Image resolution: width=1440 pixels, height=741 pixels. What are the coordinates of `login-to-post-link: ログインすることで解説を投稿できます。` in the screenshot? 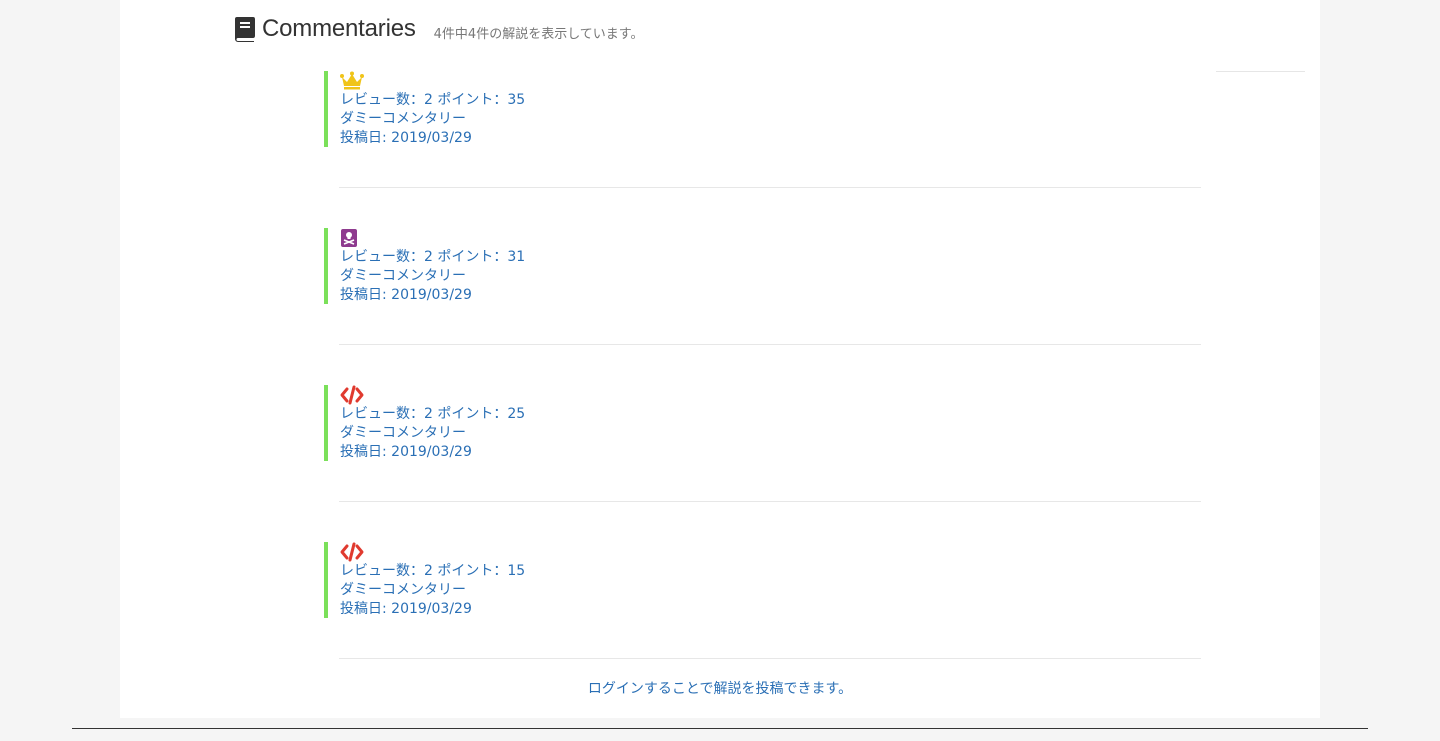 It's located at (720, 688).